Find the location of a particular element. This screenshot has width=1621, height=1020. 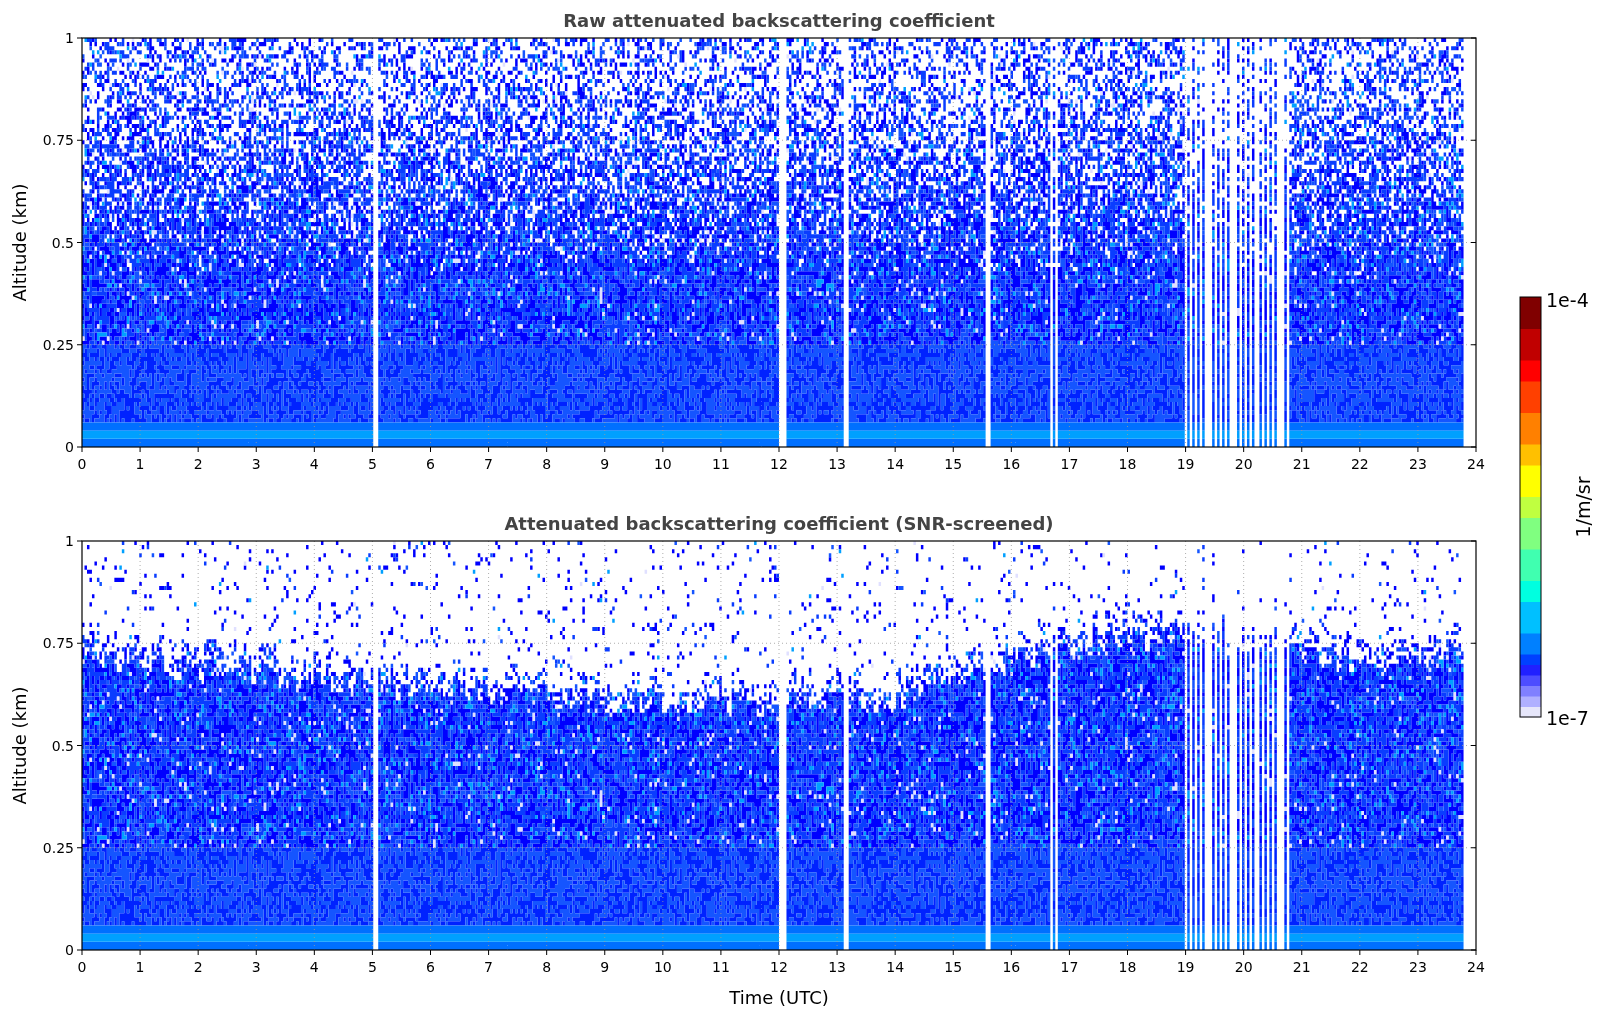

colorbar-tick-label: 1e-4 is located at coordinates (1567, 300).